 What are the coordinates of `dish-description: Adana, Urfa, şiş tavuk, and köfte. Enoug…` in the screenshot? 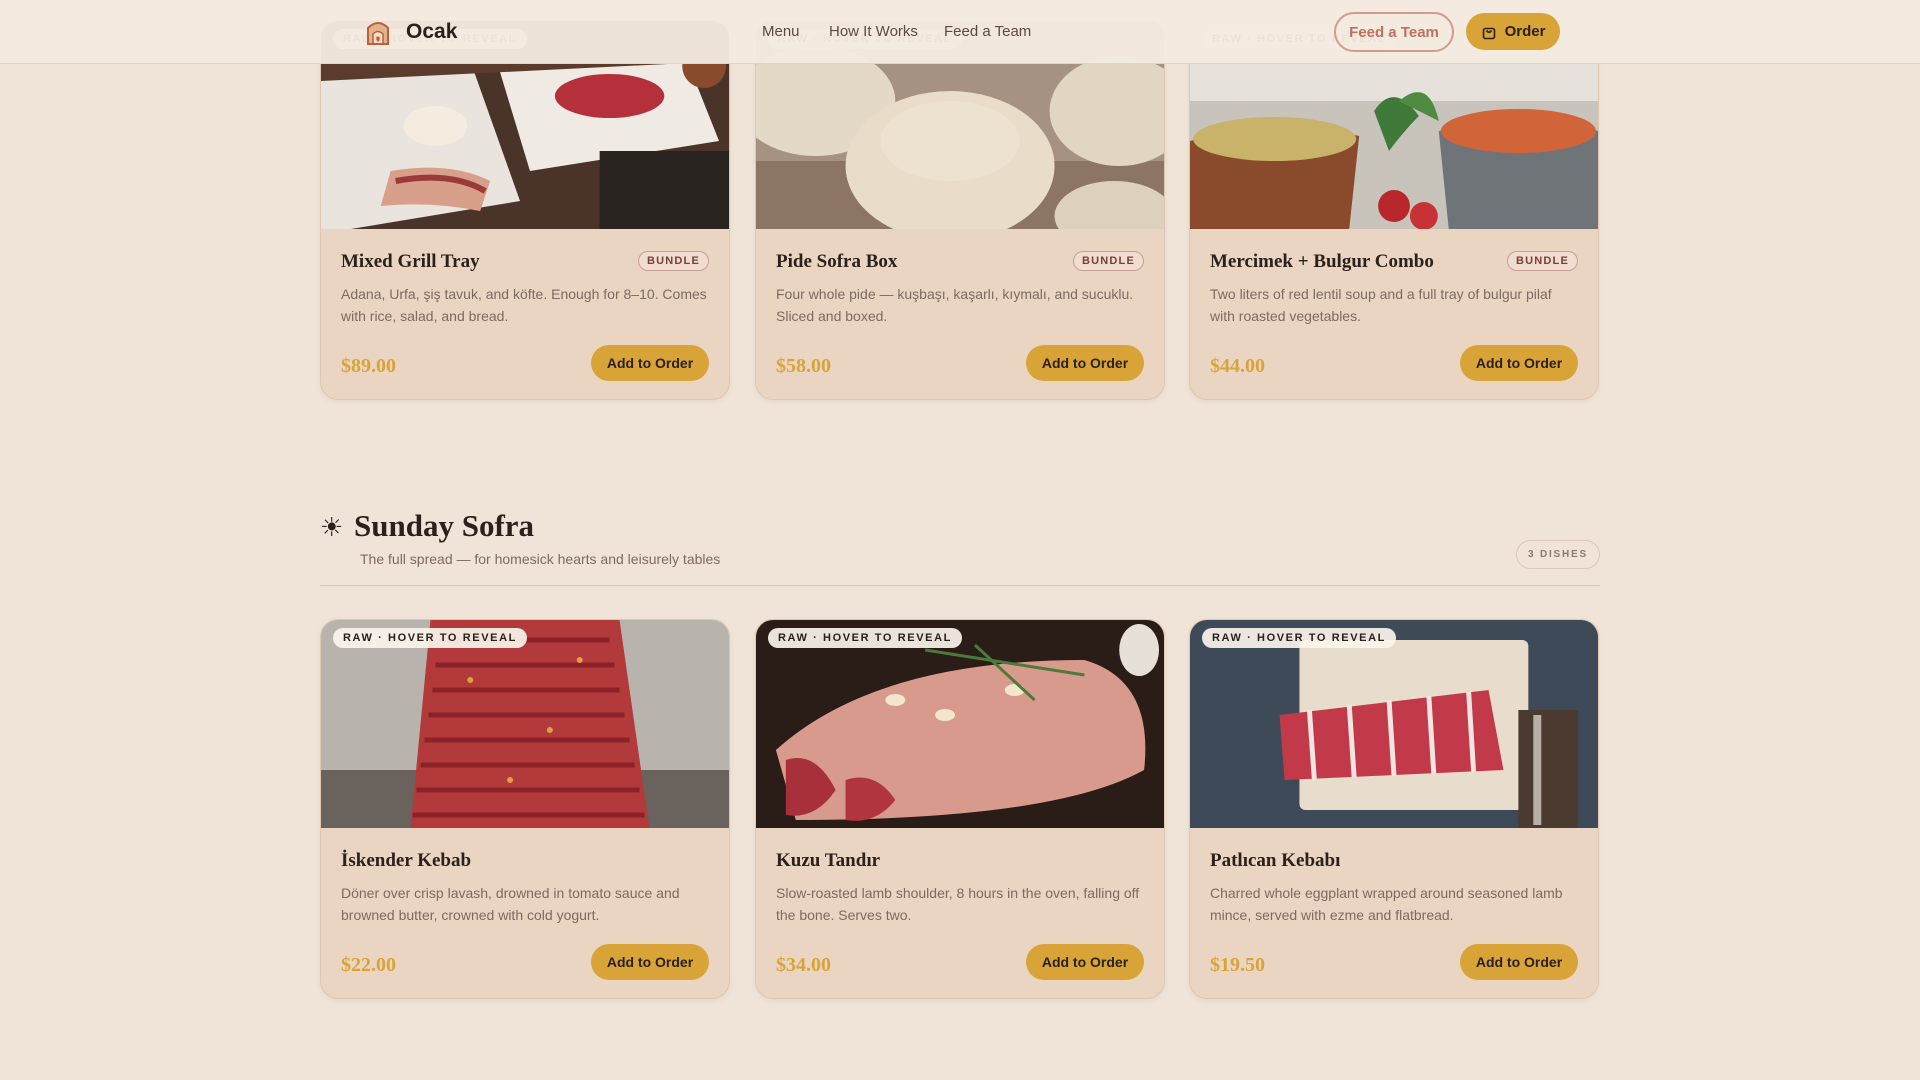 It's located at (524, 305).